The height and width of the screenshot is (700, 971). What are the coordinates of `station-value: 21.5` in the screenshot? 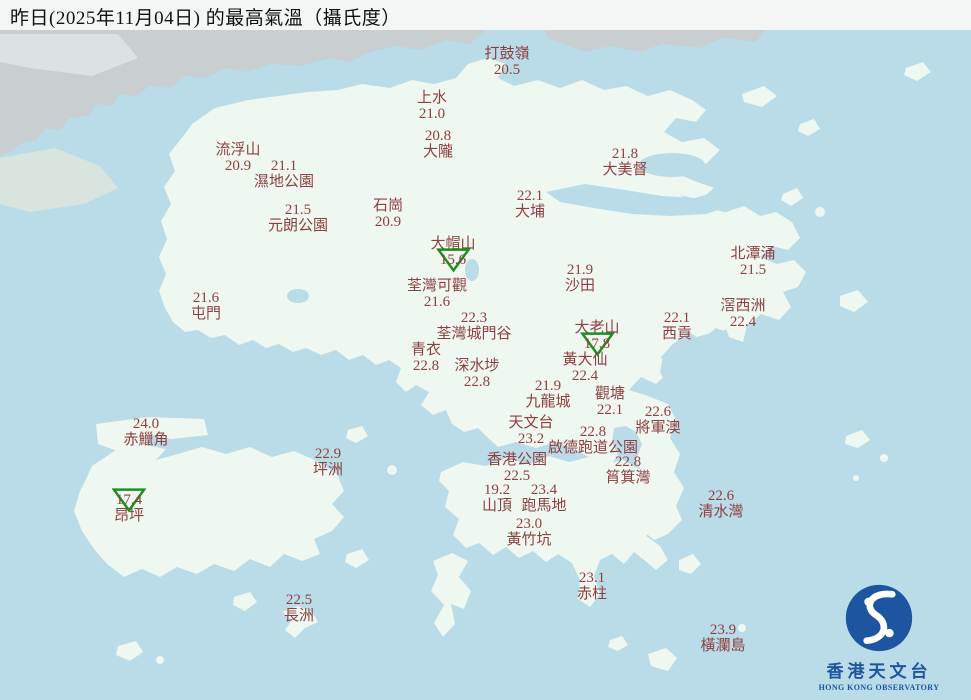 It's located at (752, 270).